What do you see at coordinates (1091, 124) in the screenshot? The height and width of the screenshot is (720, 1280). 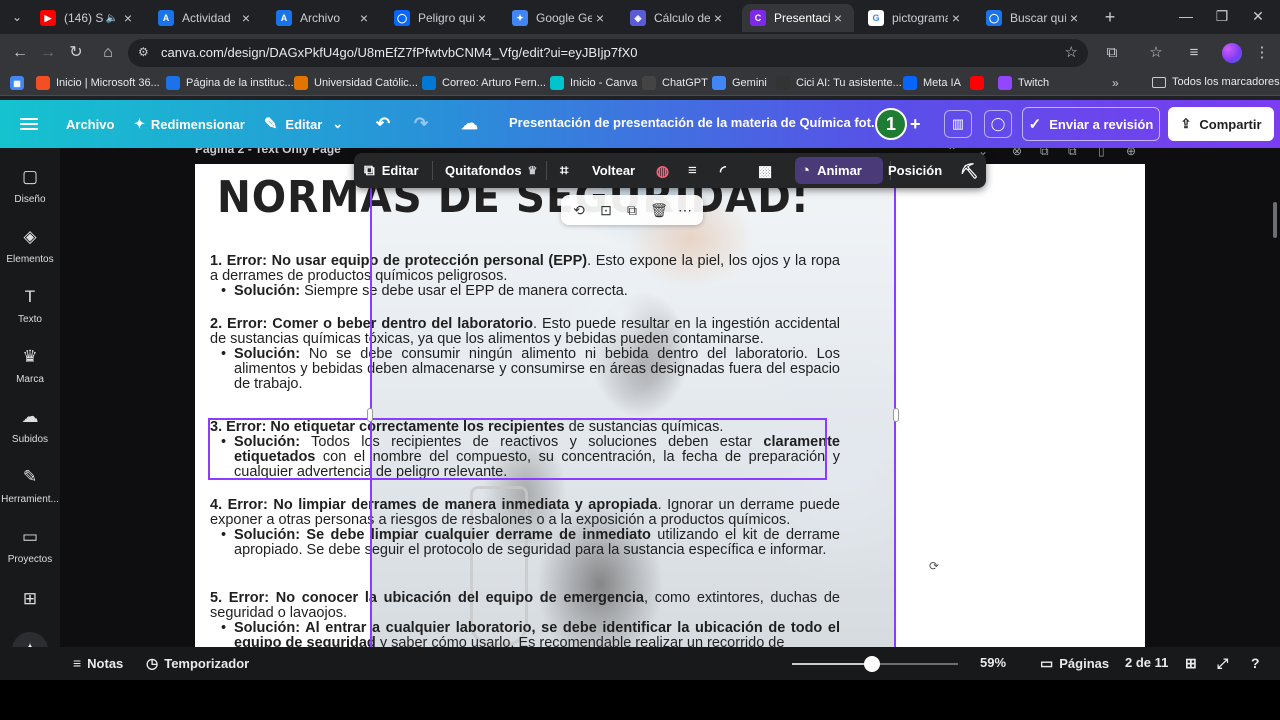 I see `send-review-button: ✓ Enviar a revisión` at bounding box center [1091, 124].